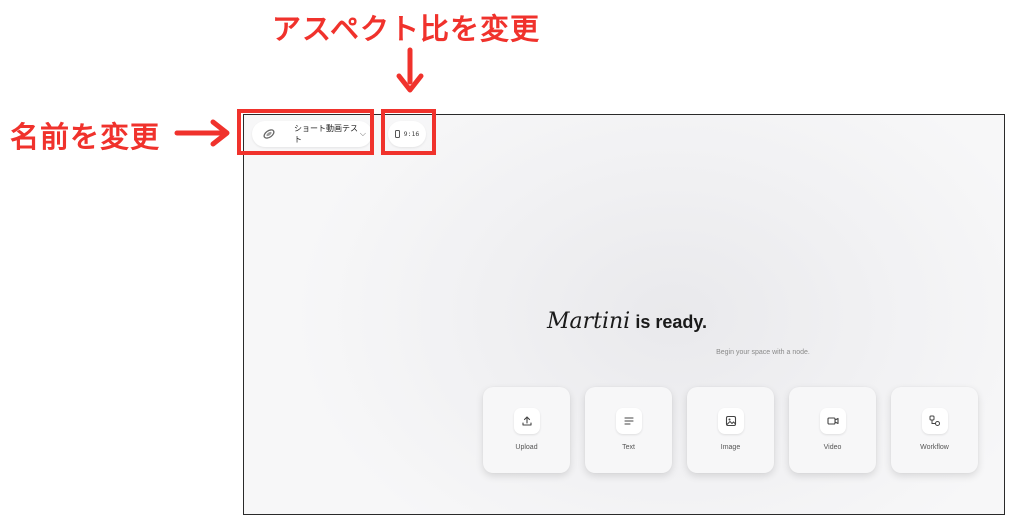 Image resolution: width=1024 pixels, height=530 pixels. I want to click on annotation-down-arrow-icon, so click(410, 70).